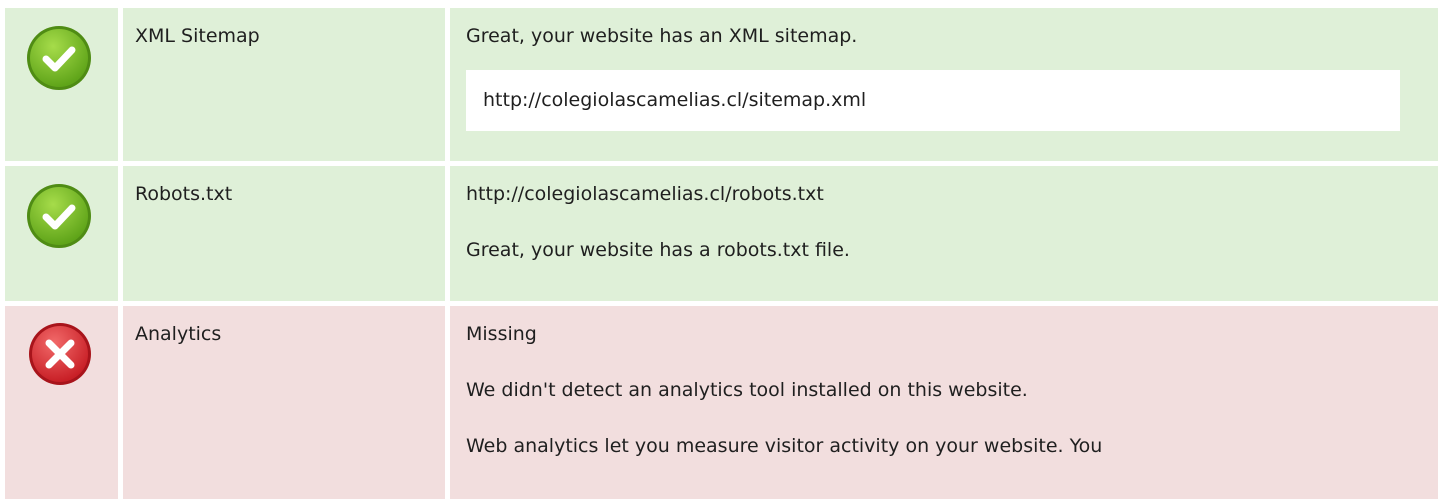 The height and width of the screenshot is (504, 1448). What do you see at coordinates (952, 194) in the screenshot?
I see `robots-url: http://colegiolascamelias.cl/robots.txt` at bounding box center [952, 194].